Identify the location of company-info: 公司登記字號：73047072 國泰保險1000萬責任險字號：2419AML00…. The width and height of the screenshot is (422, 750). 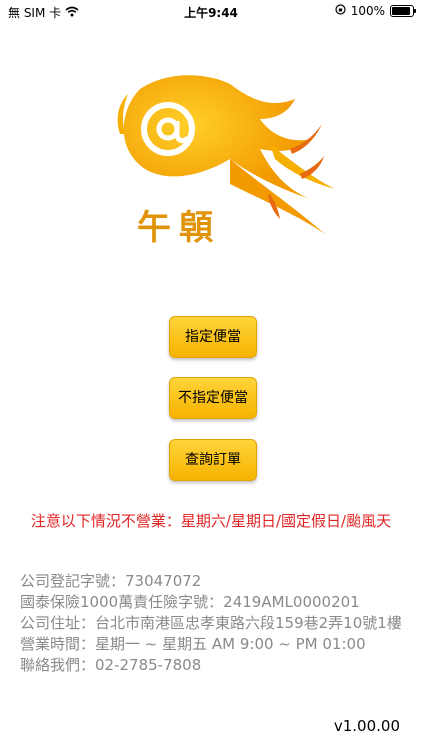
(212, 623).